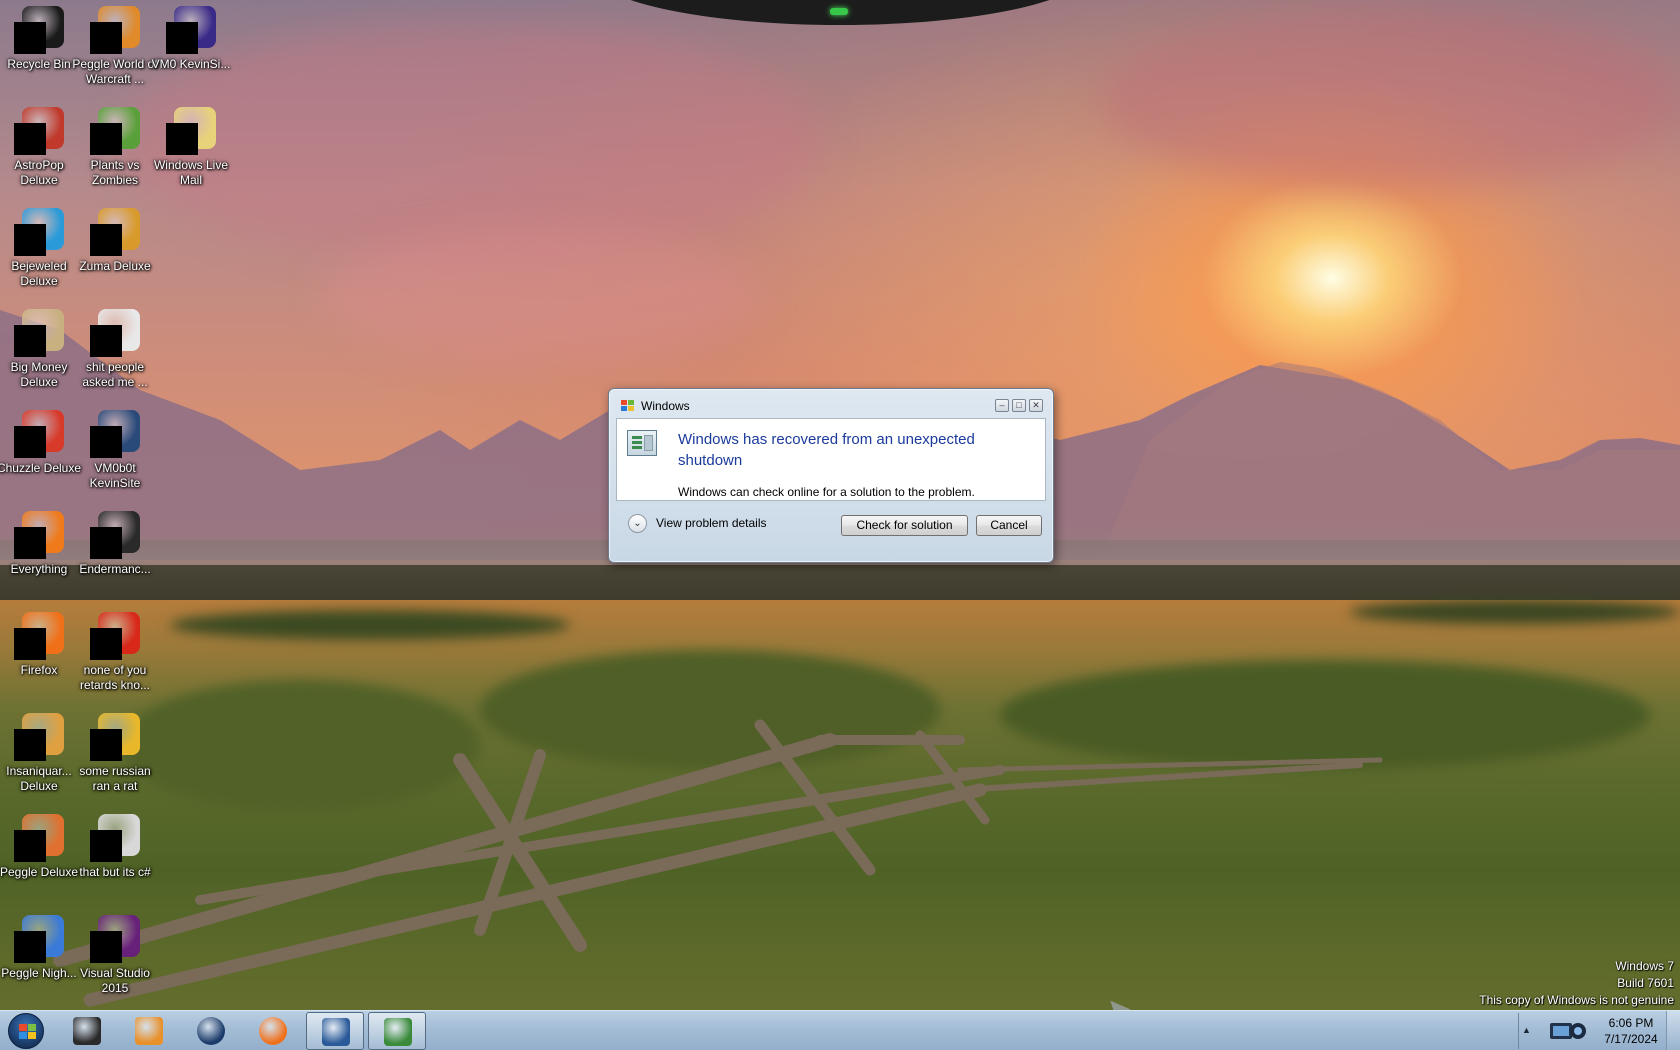 The width and height of the screenshot is (1680, 1050). What do you see at coordinates (637, 442) in the screenshot?
I see `icon-bar` at bounding box center [637, 442].